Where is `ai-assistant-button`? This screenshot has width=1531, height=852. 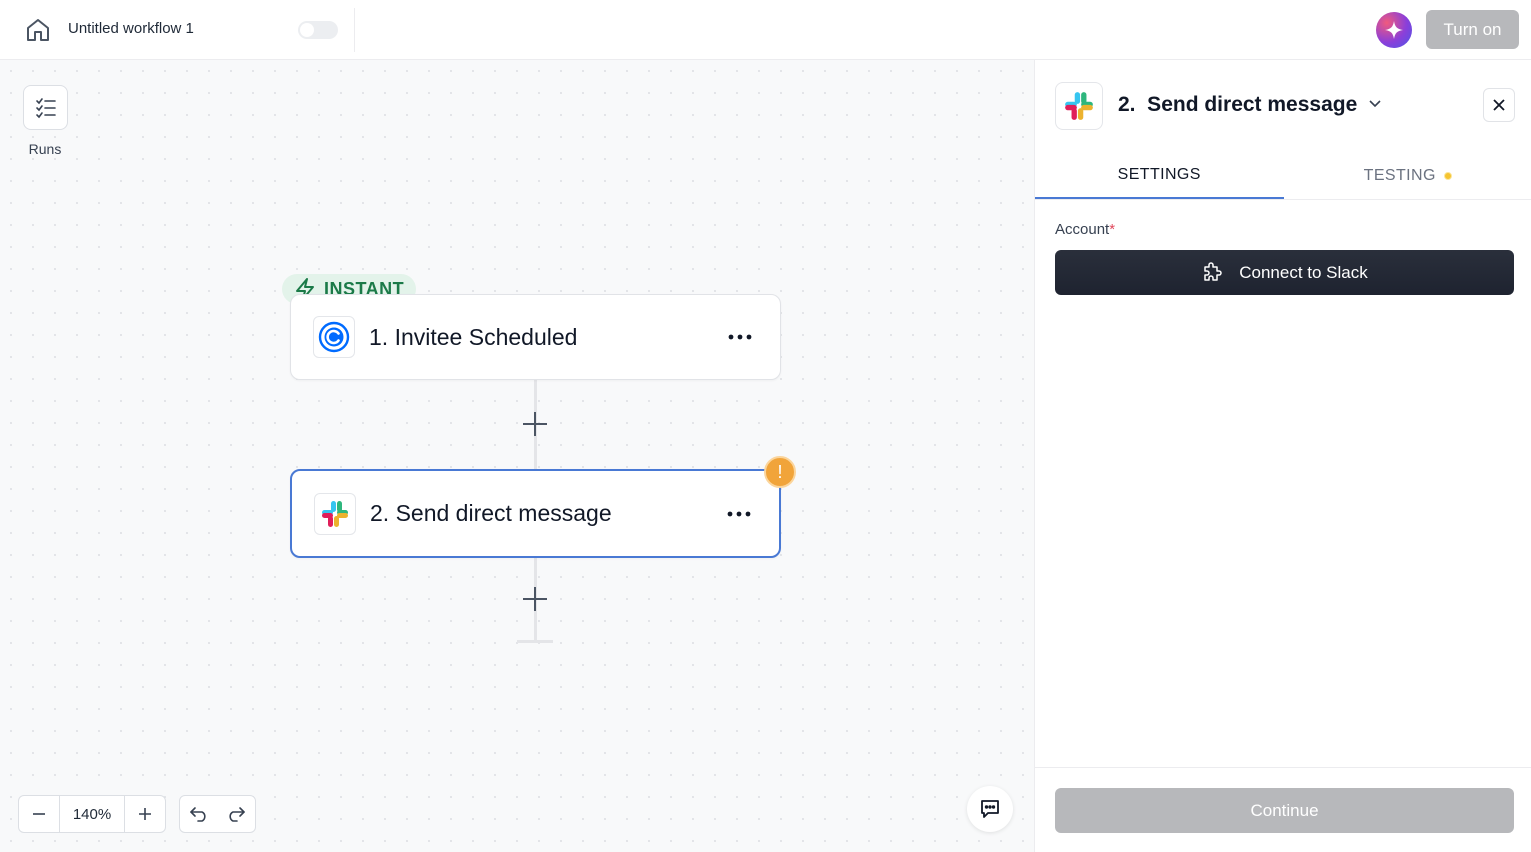
ai-assistant-button is located at coordinates (1394, 30).